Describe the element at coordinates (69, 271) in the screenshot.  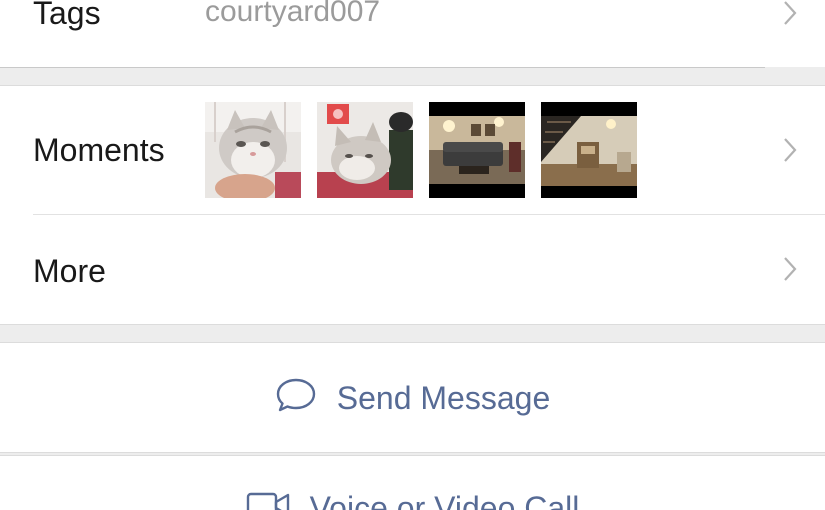
I see `more-label: More` at that location.